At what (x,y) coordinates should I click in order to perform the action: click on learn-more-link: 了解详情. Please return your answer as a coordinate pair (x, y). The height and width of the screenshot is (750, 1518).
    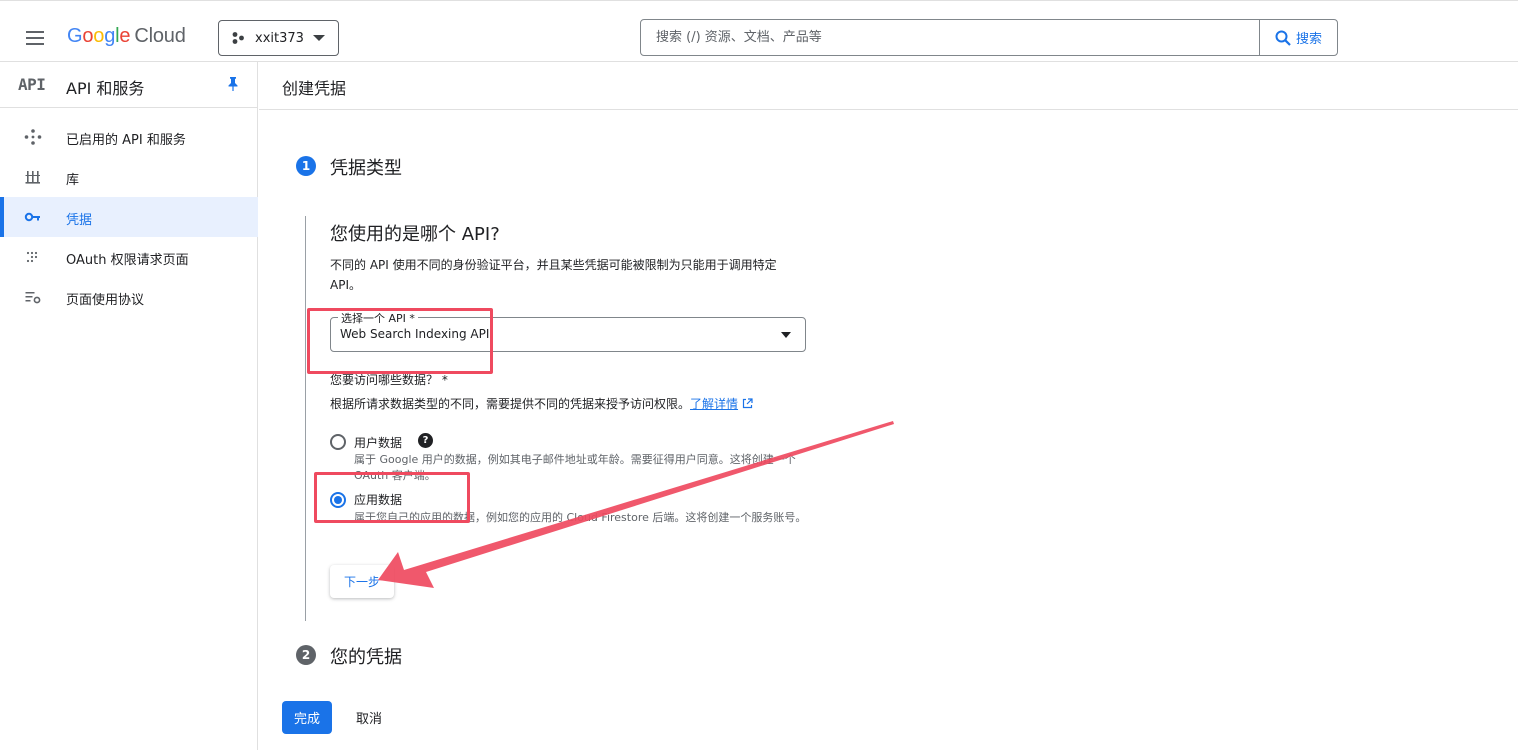
    Looking at the image, I should click on (714, 404).